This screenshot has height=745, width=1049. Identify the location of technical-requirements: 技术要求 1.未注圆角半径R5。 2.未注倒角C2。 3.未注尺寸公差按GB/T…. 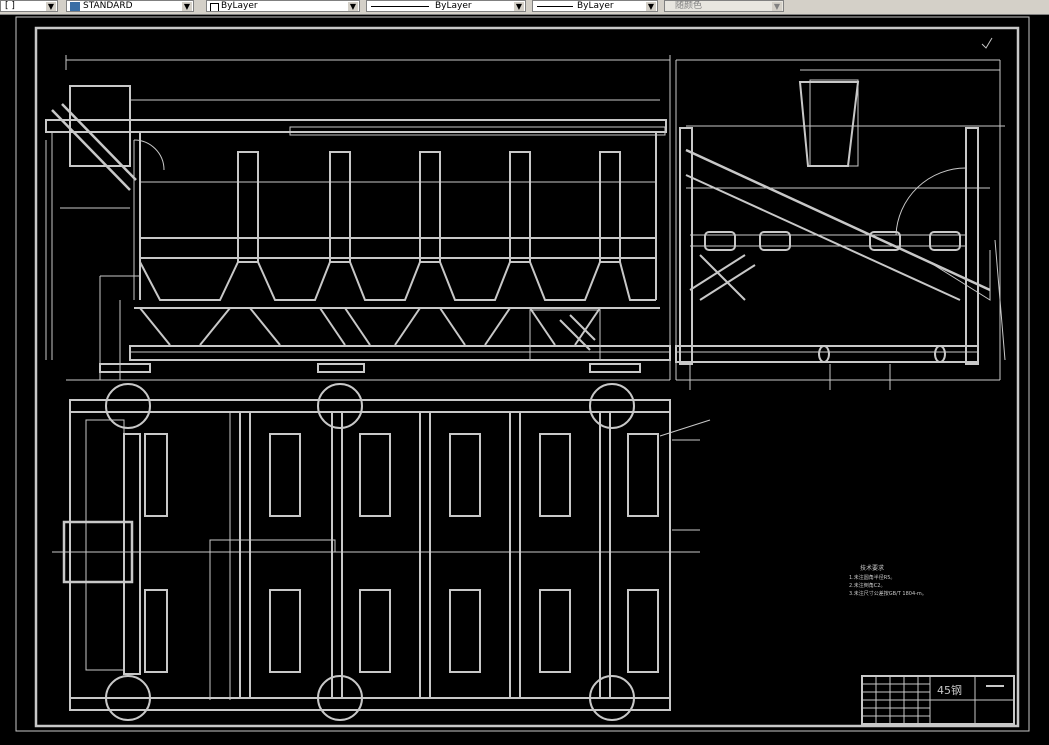
(888, 580).